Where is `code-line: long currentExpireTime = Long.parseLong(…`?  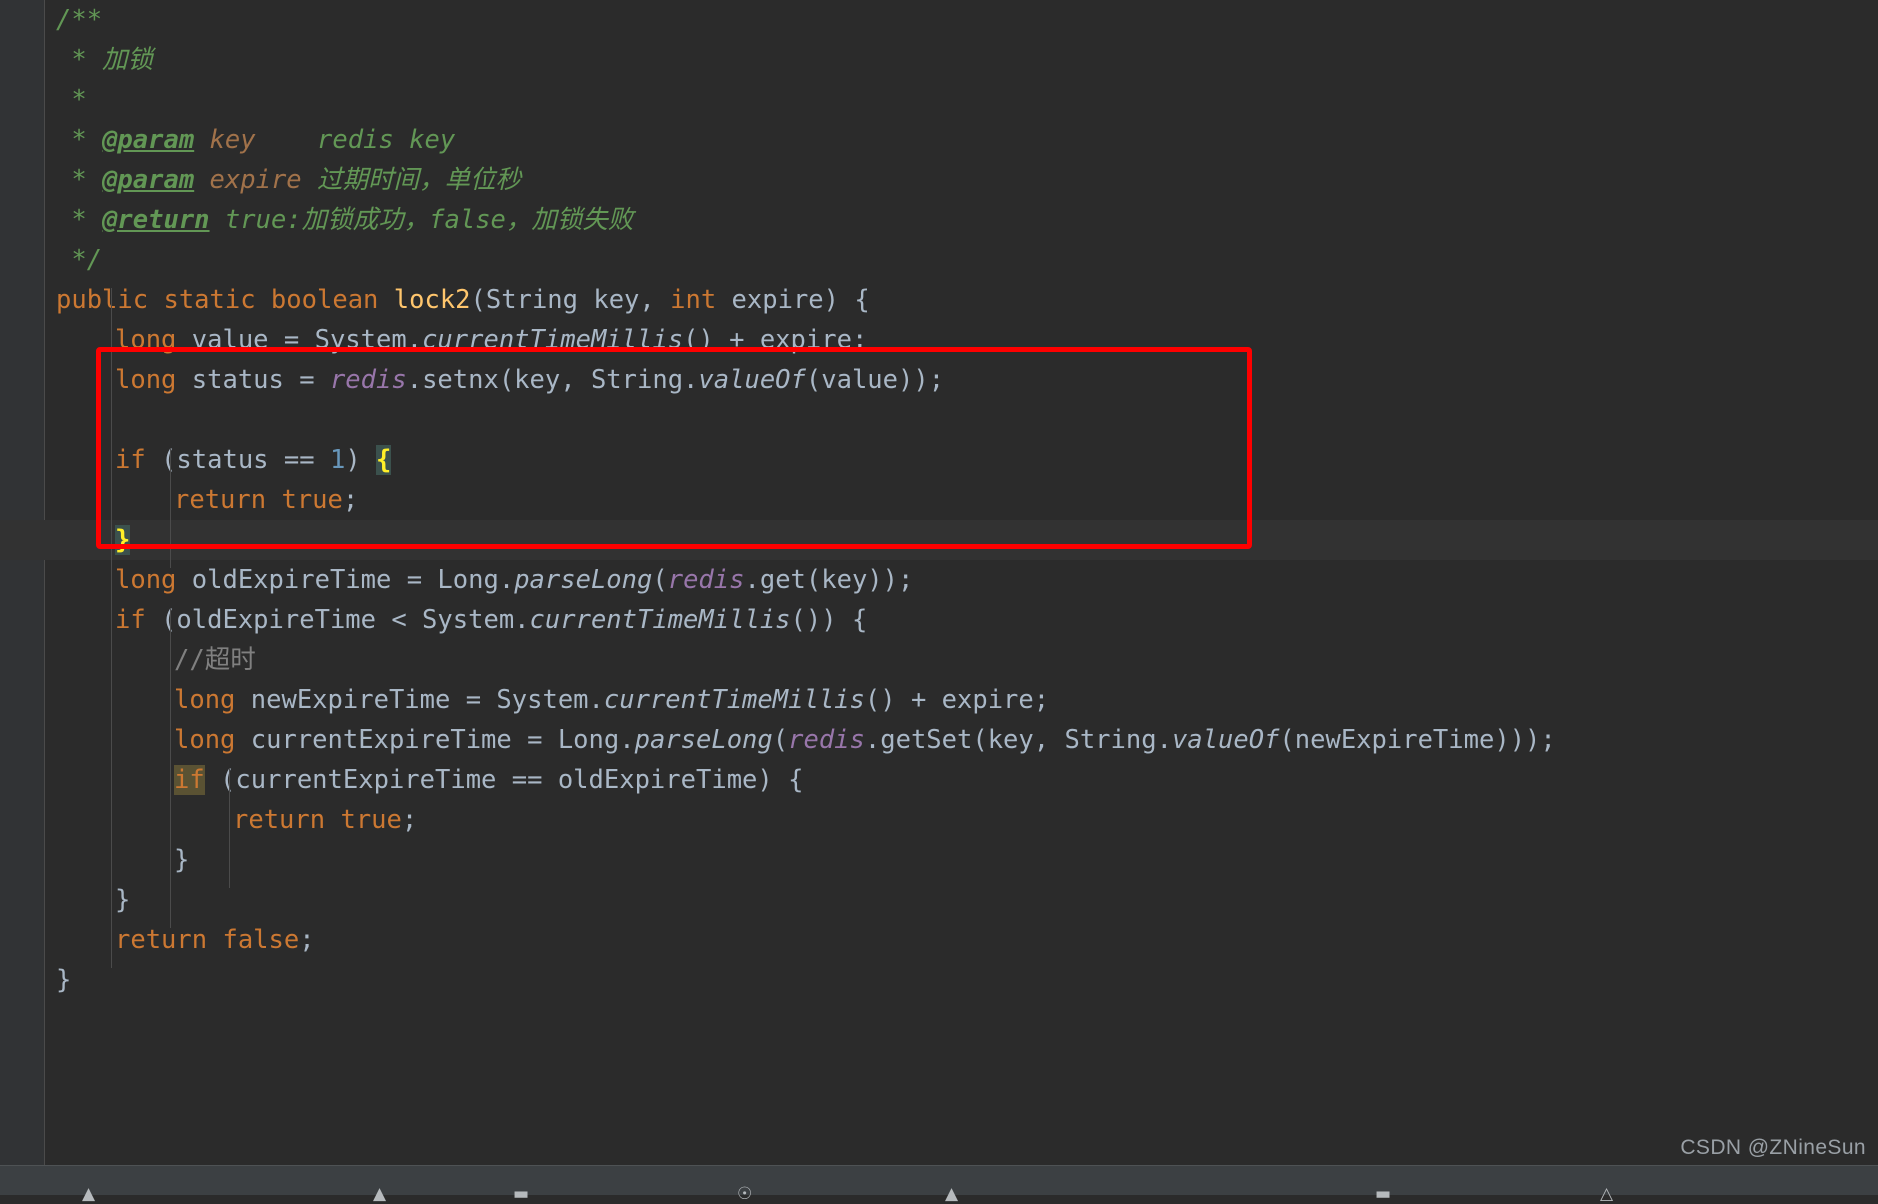 code-line: long currentExpireTime = Long.parseLong(… is located at coordinates (865, 740).